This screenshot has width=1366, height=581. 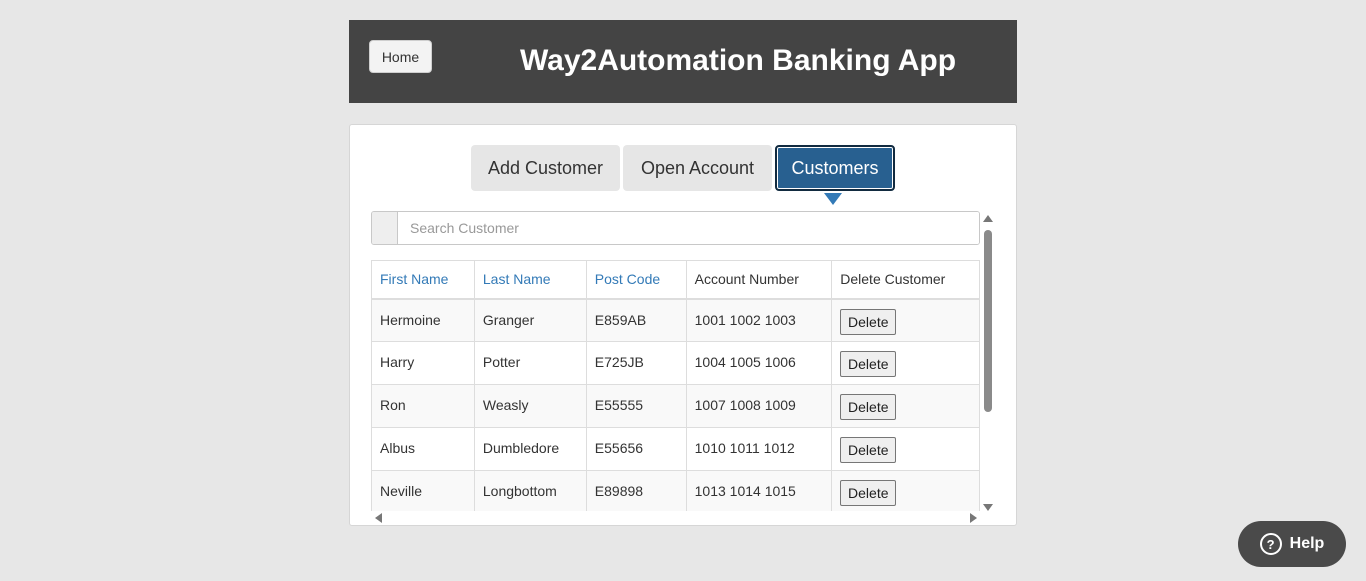 I want to click on vertical-scrollbar, so click(x=988, y=363).